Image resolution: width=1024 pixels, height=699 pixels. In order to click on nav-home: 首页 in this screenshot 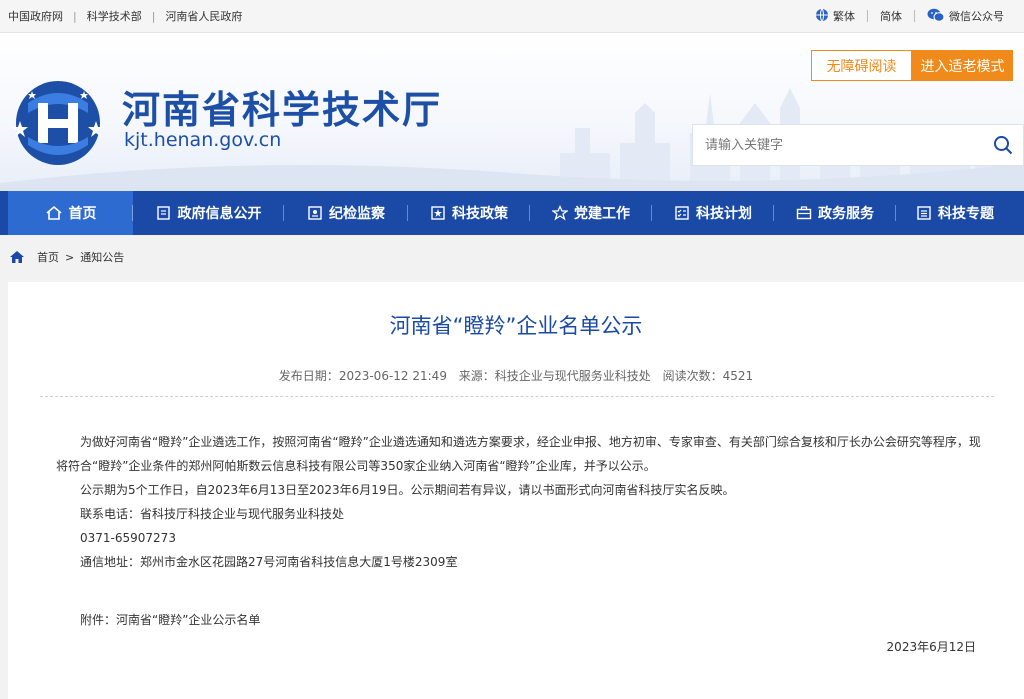, I will do `click(70, 213)`.